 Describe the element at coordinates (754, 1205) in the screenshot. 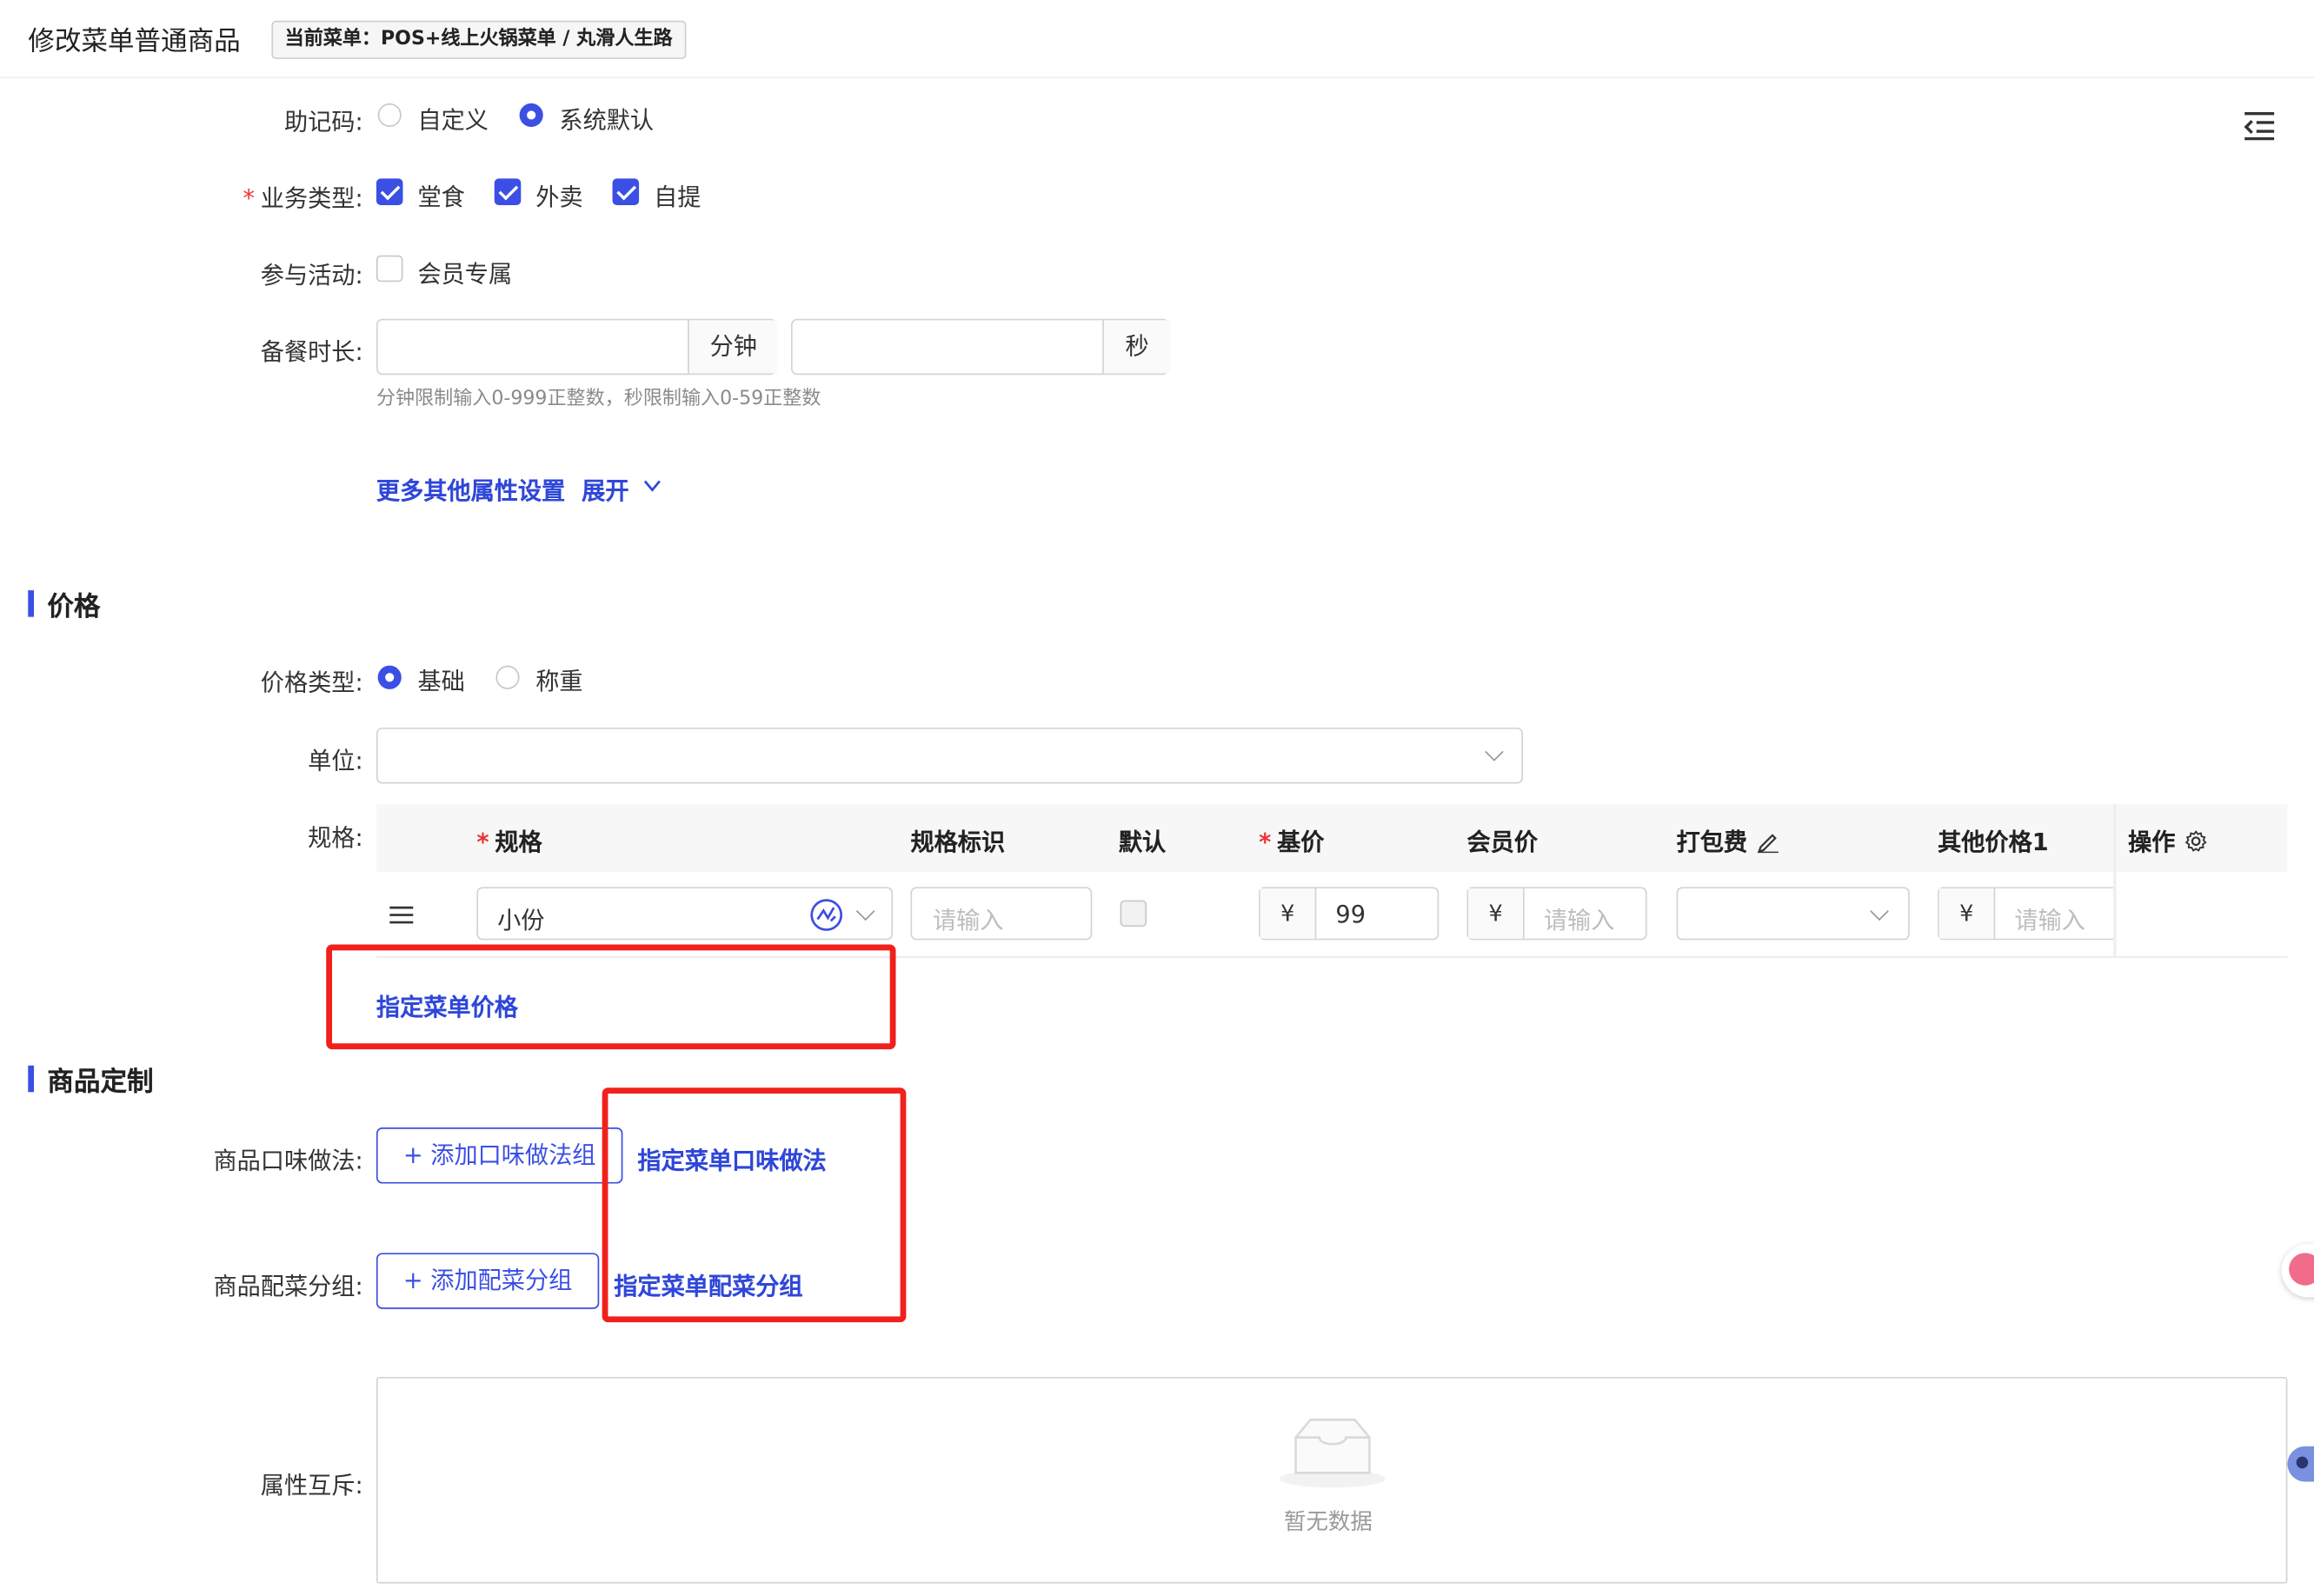

I see `highlight-box-custom` at that location.